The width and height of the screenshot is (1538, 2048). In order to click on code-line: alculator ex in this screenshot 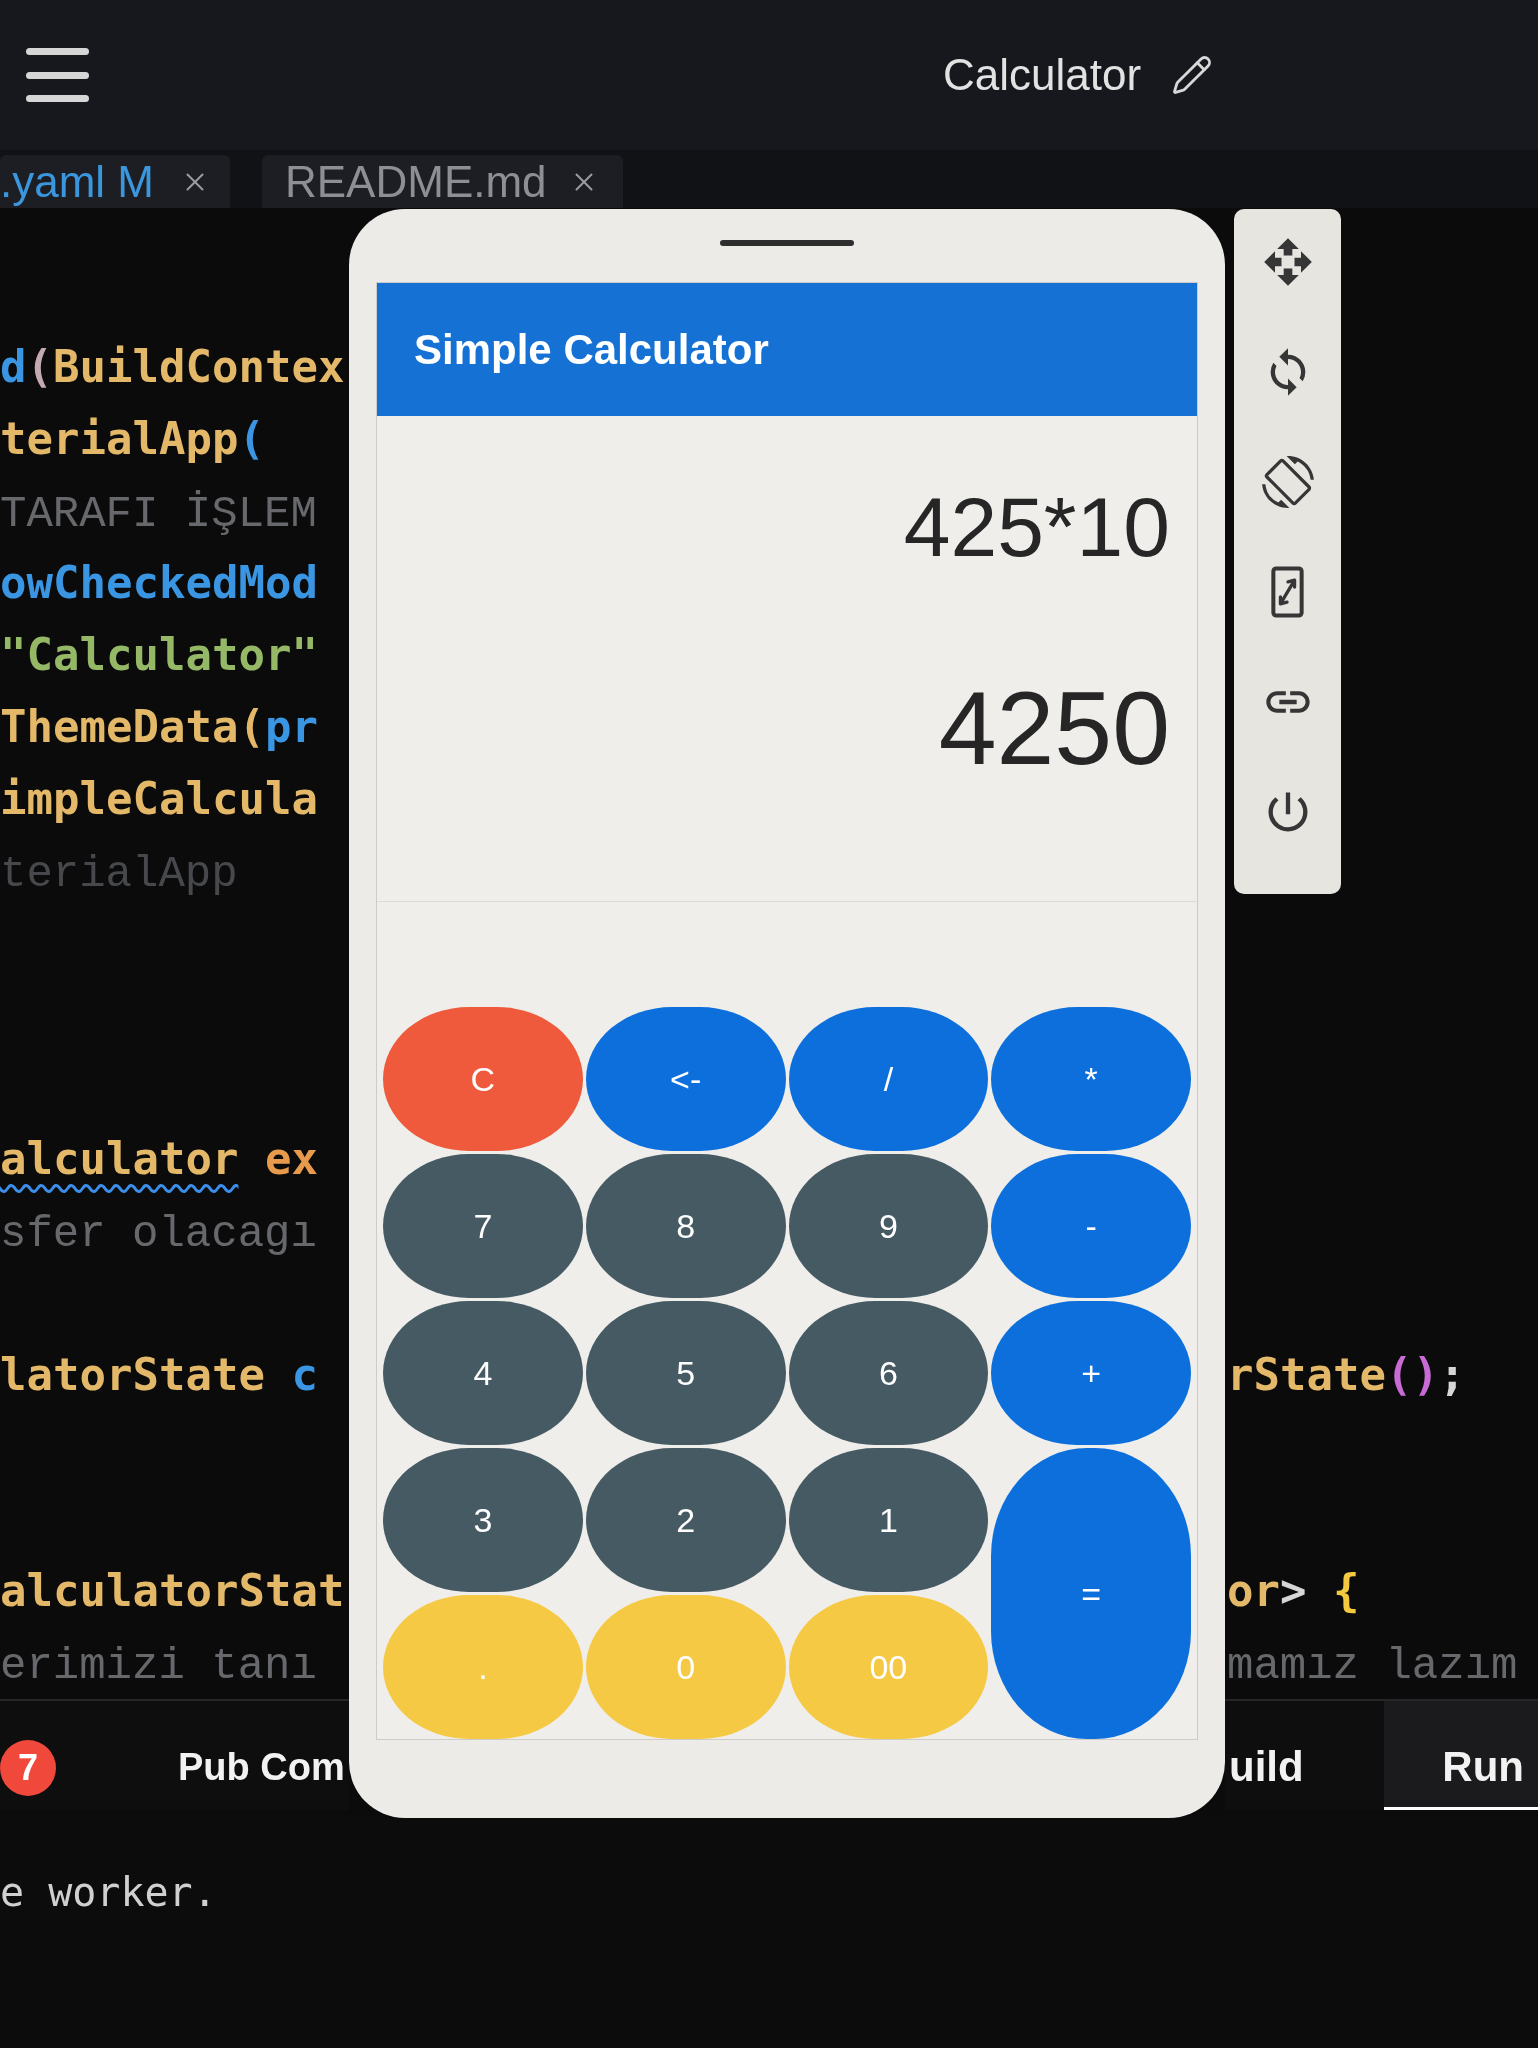, I will do `click(159, 1159)`.